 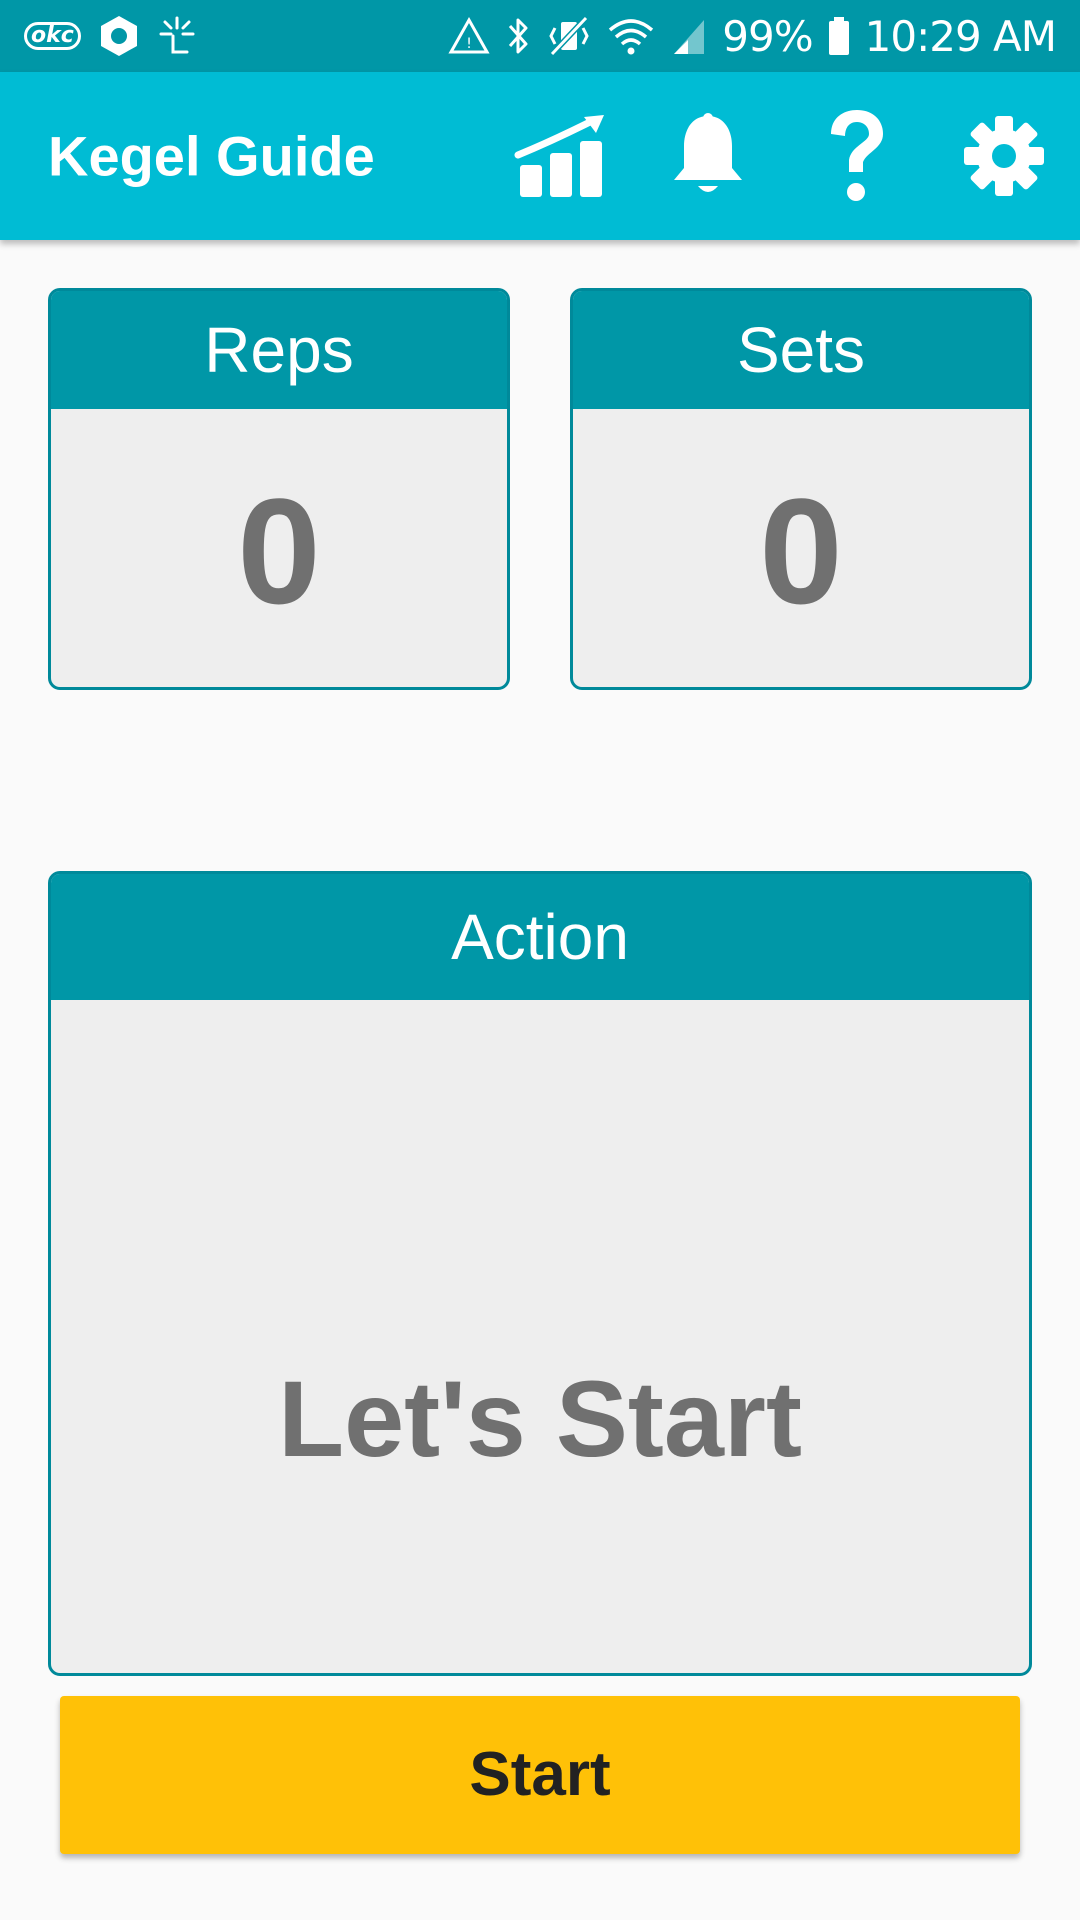 What do you see at coordinates (211, 156) in the screenshot?
I see `app-title: Kegel Guide` at bounding box center [211, 156].